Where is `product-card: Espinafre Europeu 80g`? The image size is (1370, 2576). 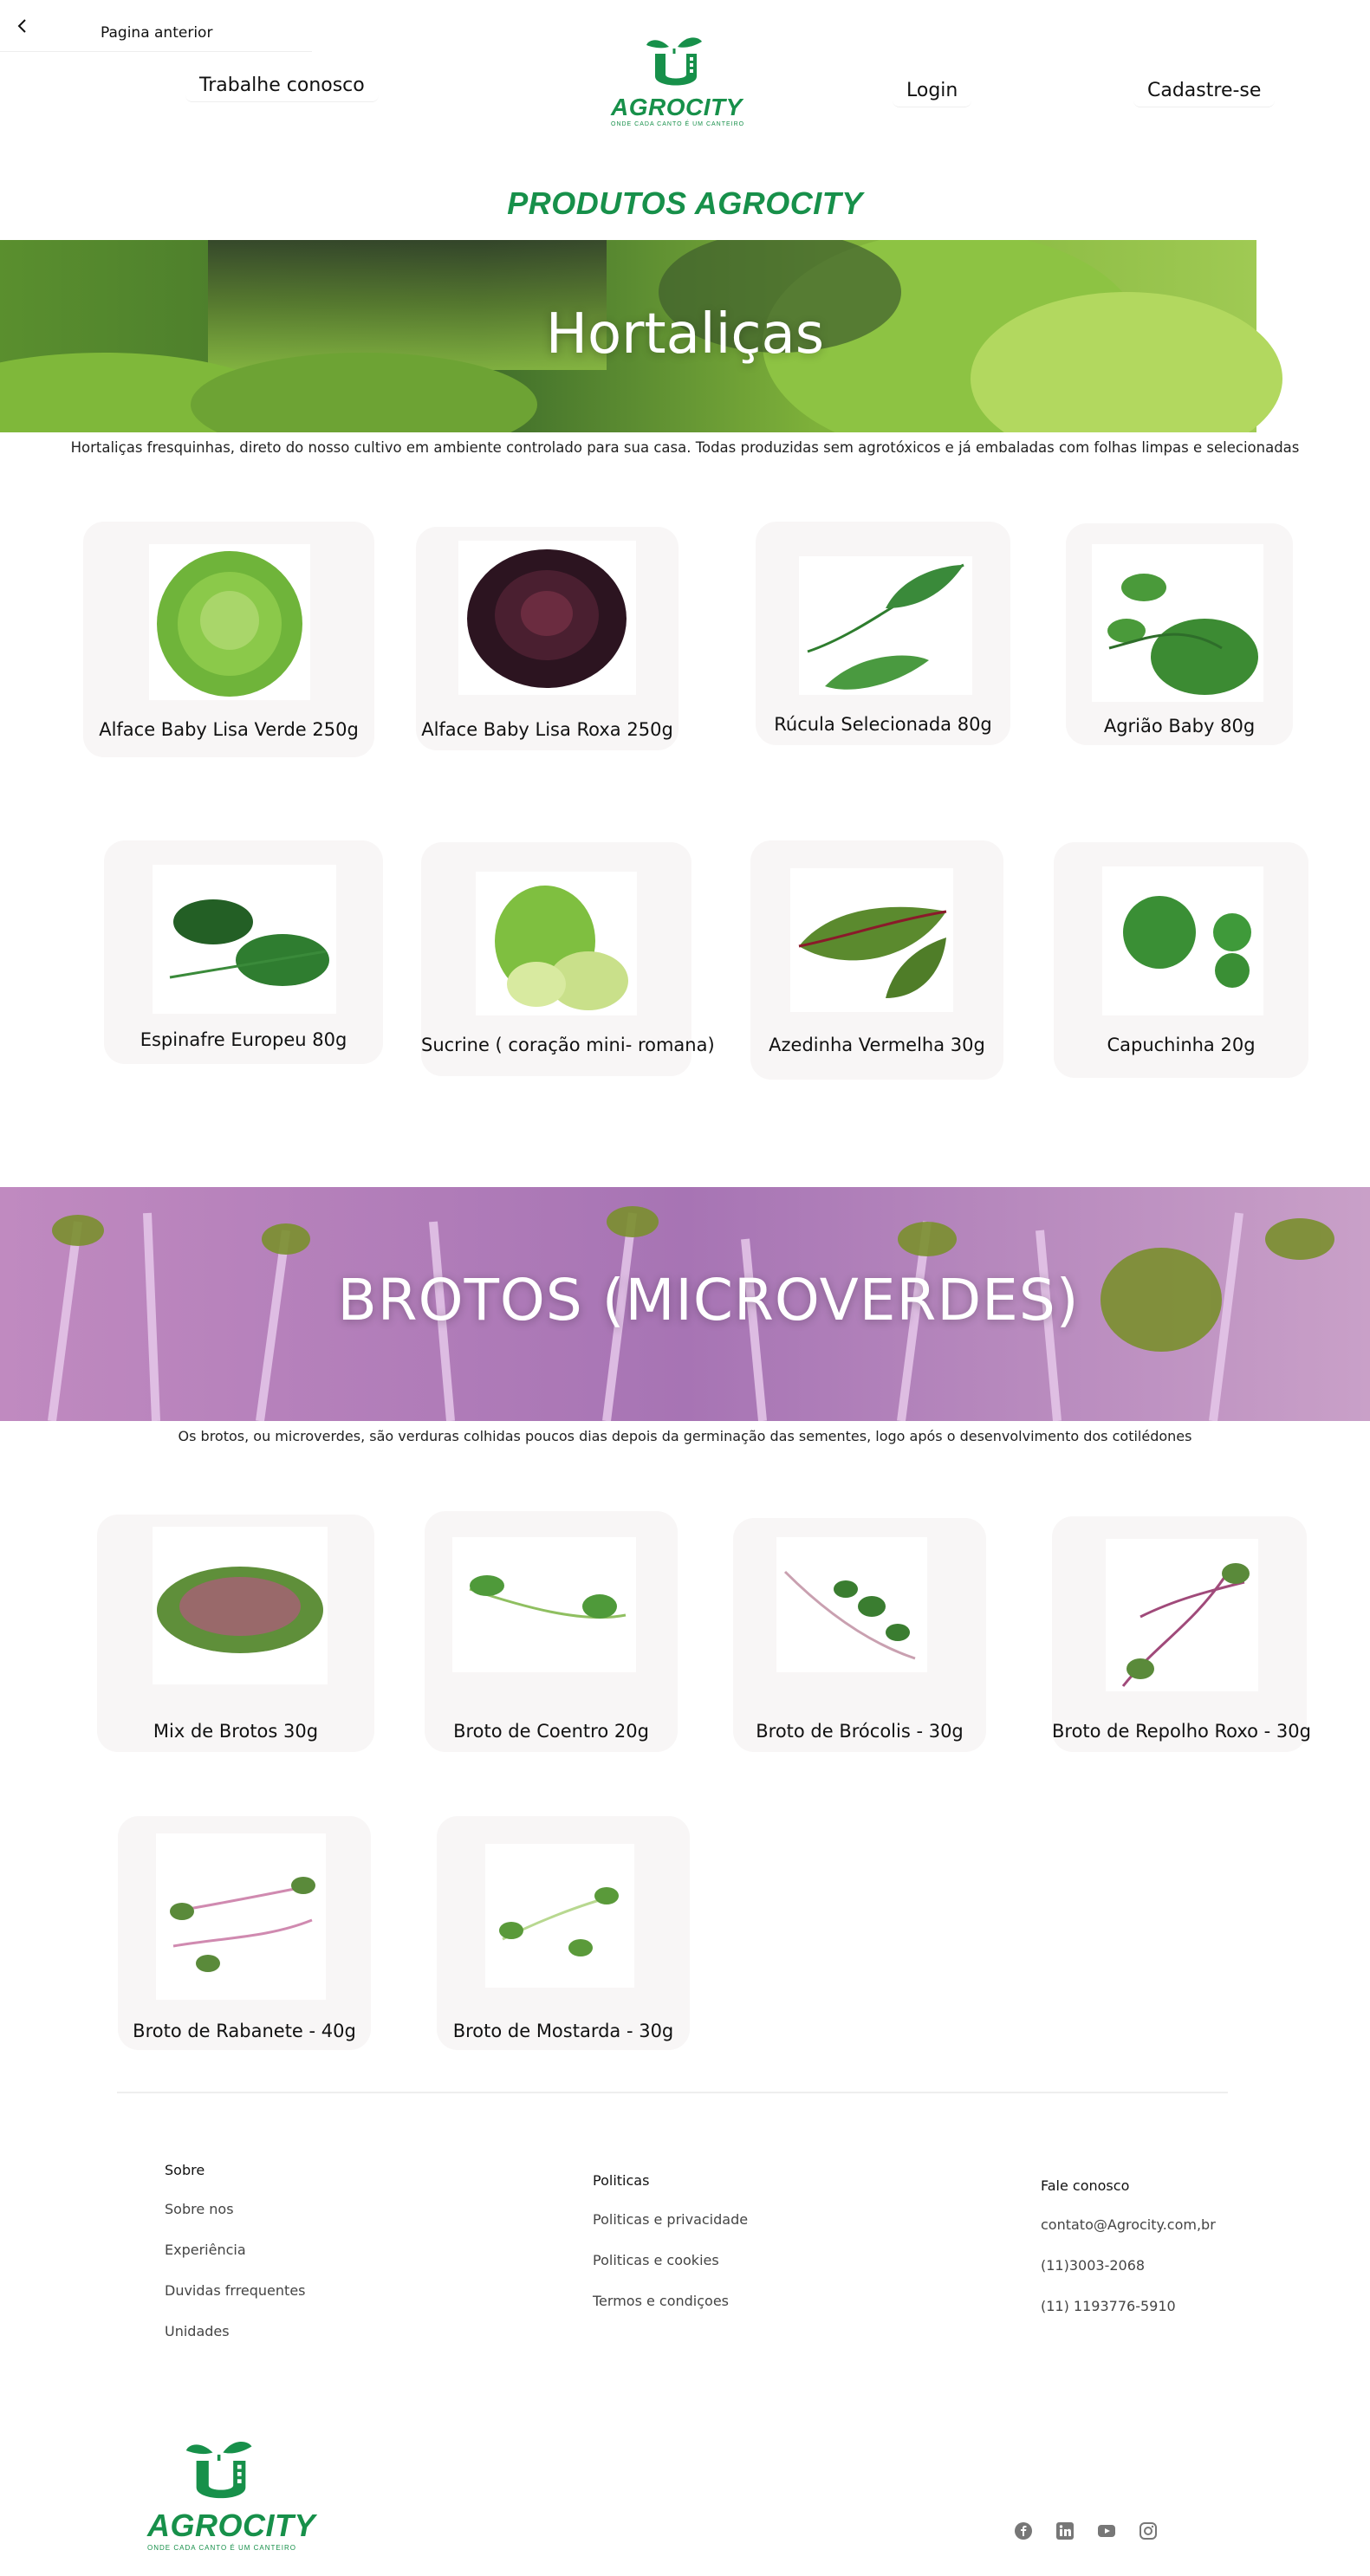
product-card: Espinafre Europeu 80g is located at coordinates (243, 952).